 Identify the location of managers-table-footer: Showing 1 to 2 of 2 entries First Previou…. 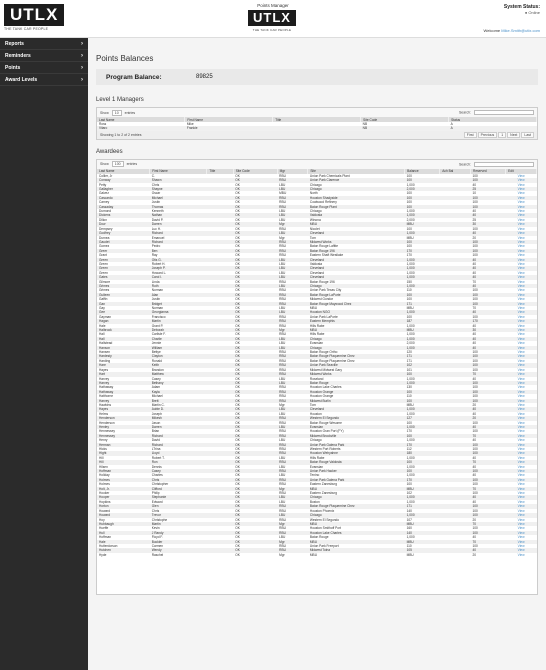
(317, 134).